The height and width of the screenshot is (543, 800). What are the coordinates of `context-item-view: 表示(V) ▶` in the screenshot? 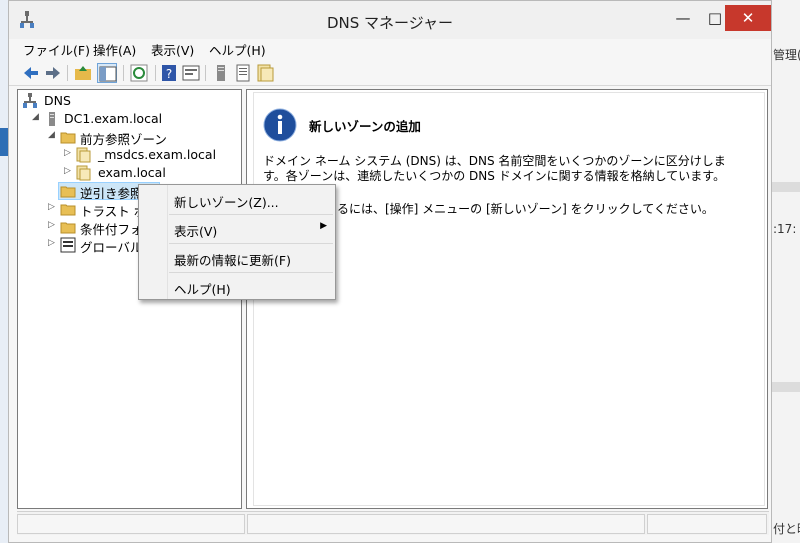 It's located at (237, 229).